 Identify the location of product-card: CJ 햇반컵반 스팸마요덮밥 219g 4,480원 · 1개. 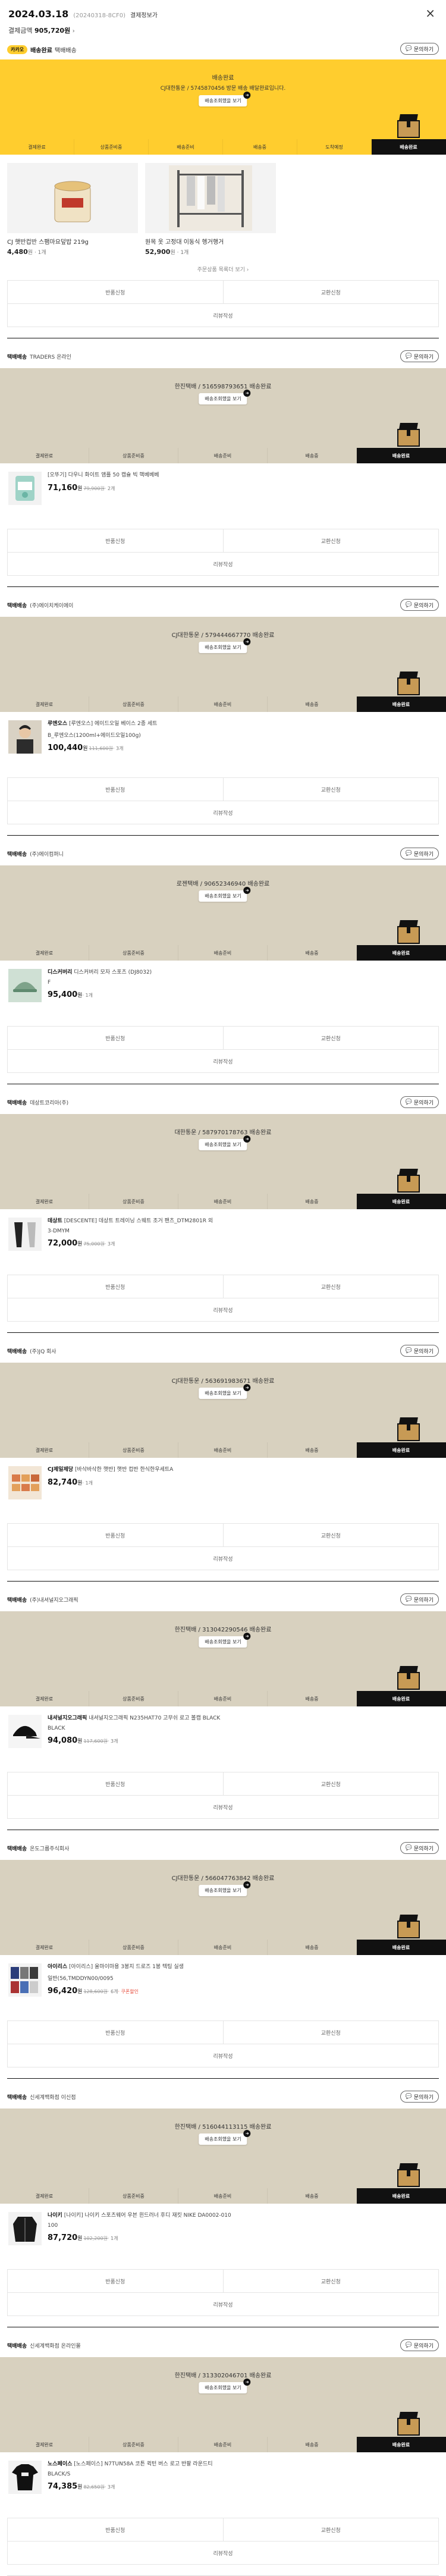
(72, 209).